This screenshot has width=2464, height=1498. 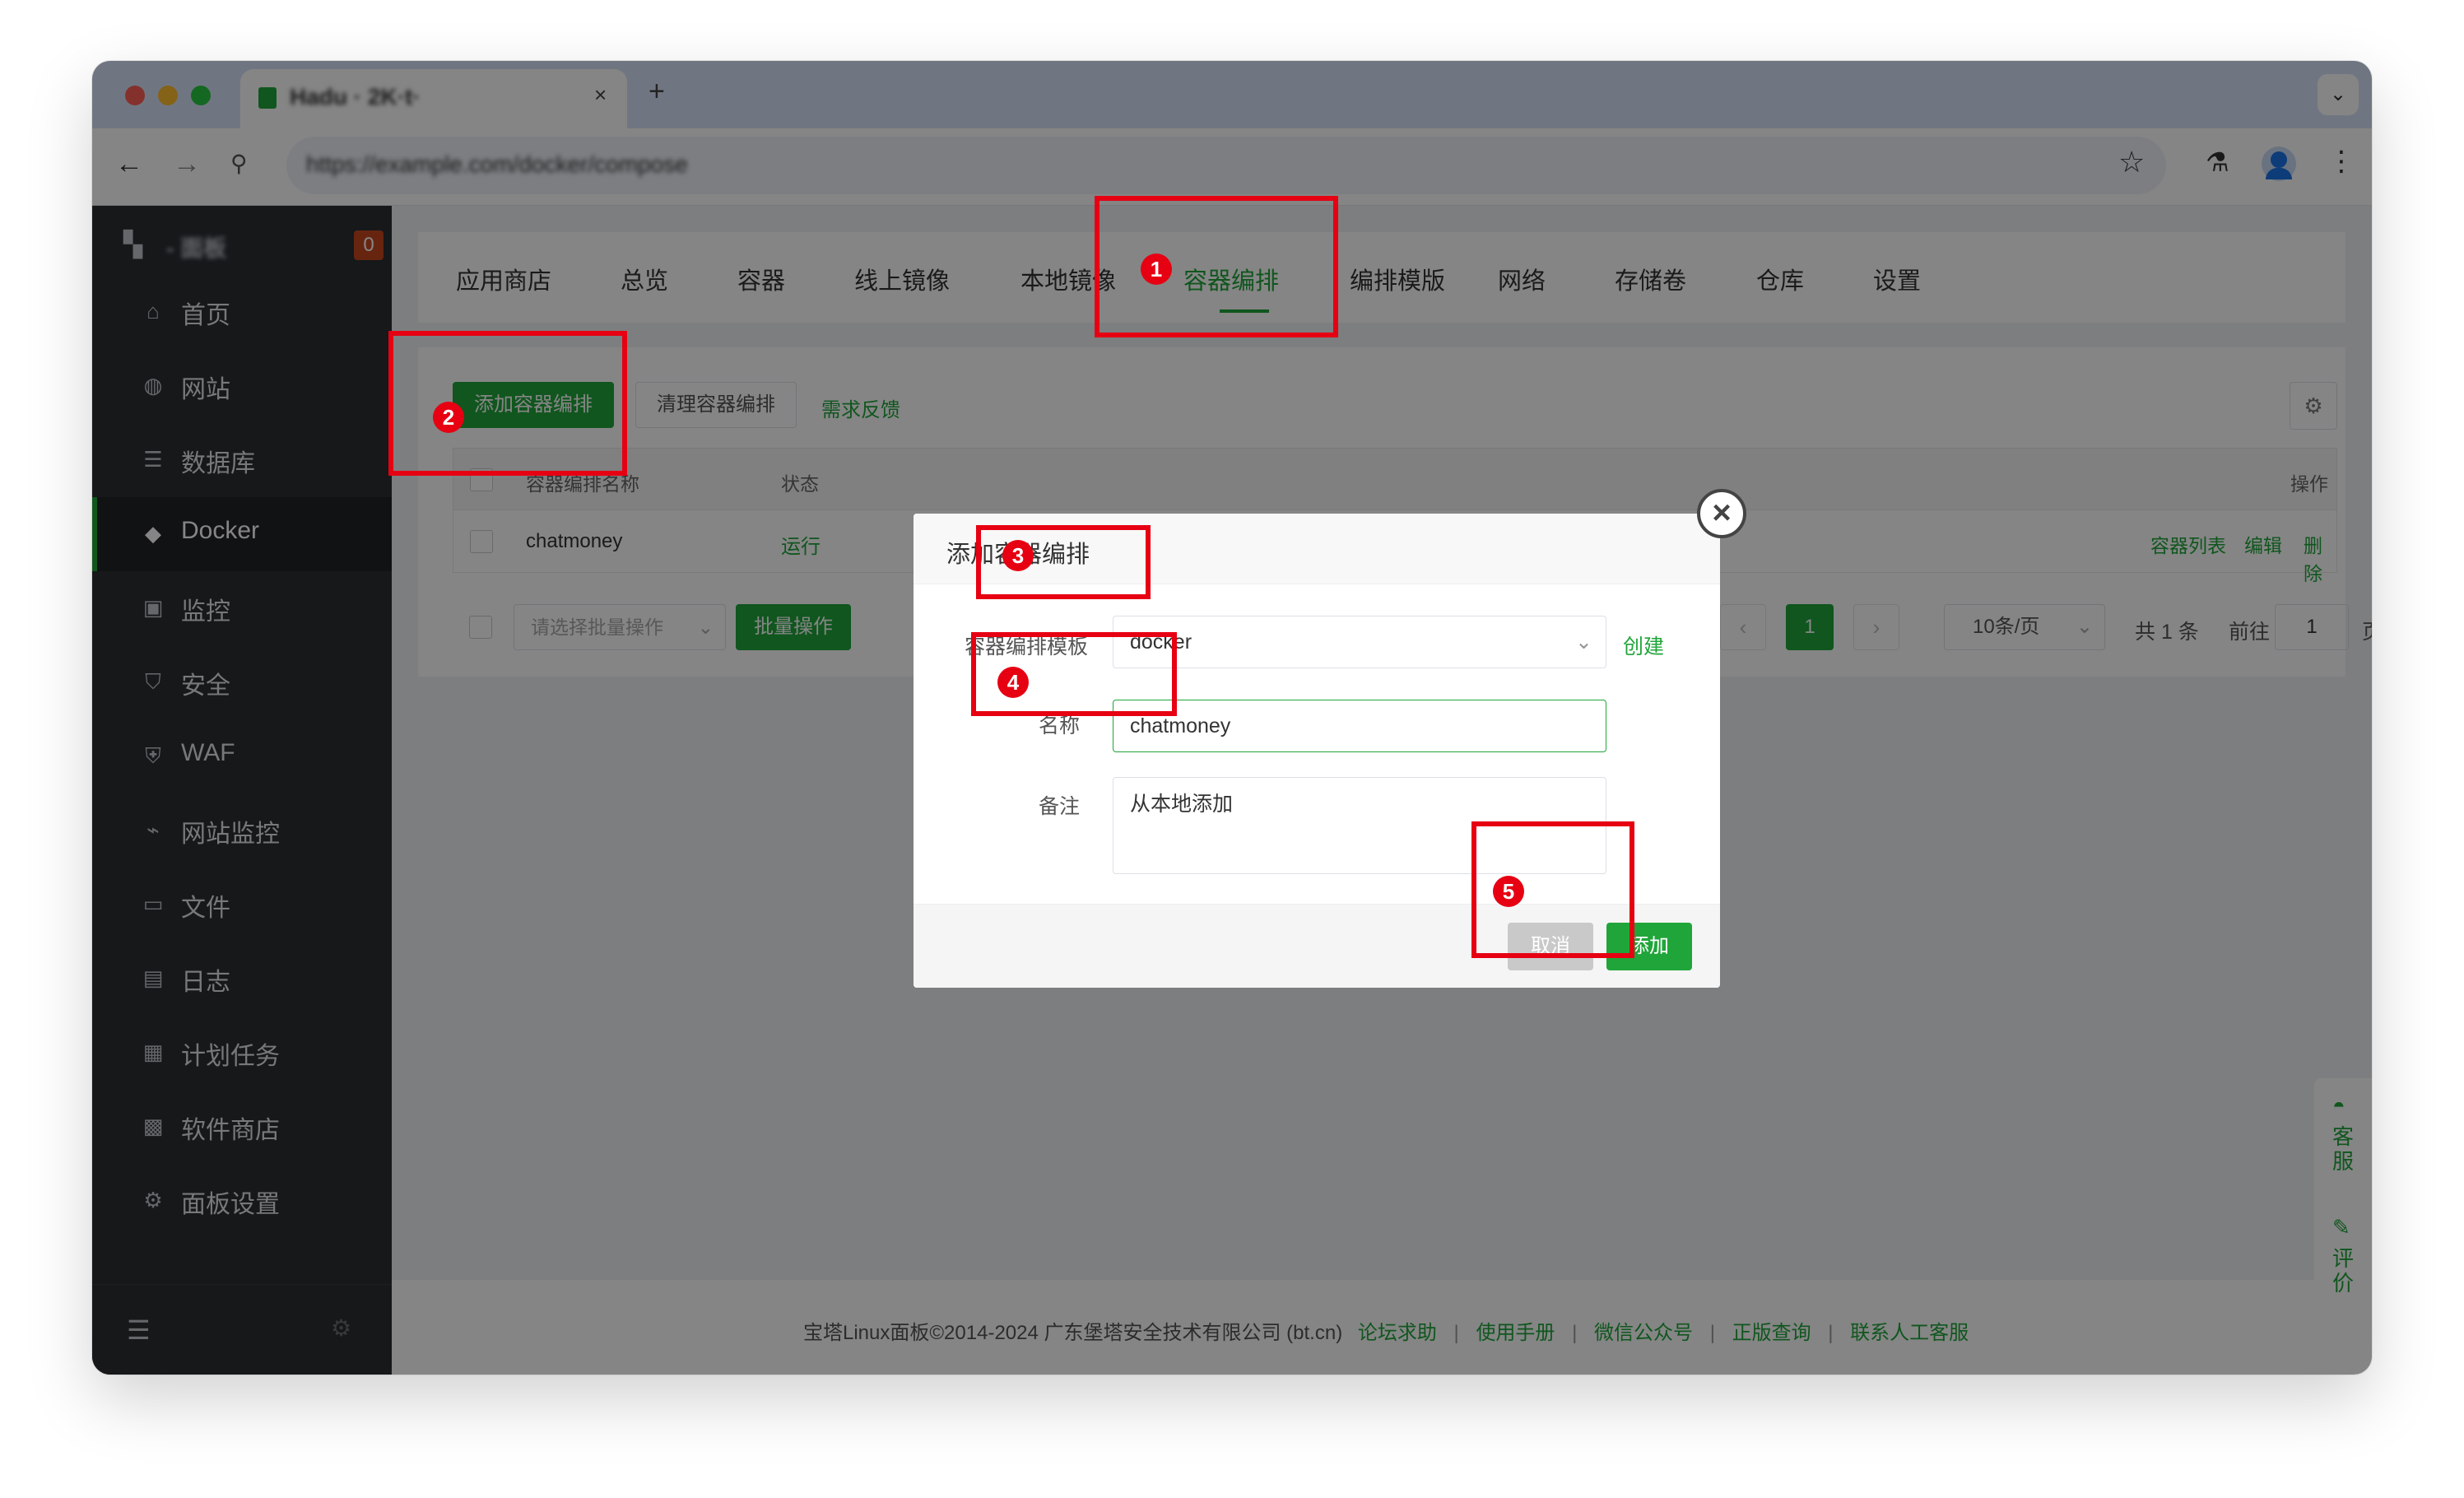 What do you see at coordinates (448, 417) in the screenshot?
I see `annotation-badge-2: 2` at bounding box center [448, 417].